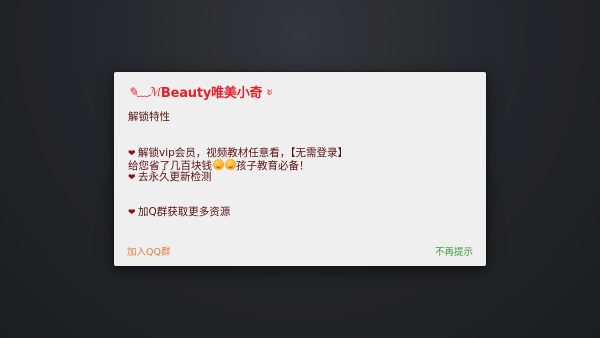  What do you see at coordinates (243, 153) in the screenshot?
I see `vip-text: 解锁vip会员，视频教材任意看，【无需登录】` at bounding box center [243, 153].